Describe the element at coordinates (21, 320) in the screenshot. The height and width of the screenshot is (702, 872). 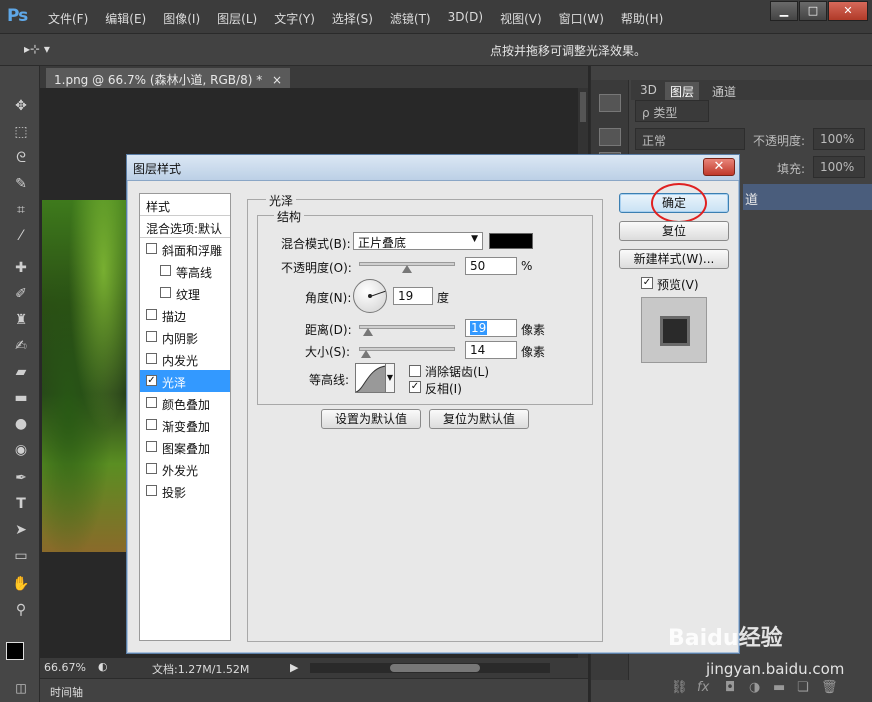
I see `stamp-tool-icon: ♜` at that location.